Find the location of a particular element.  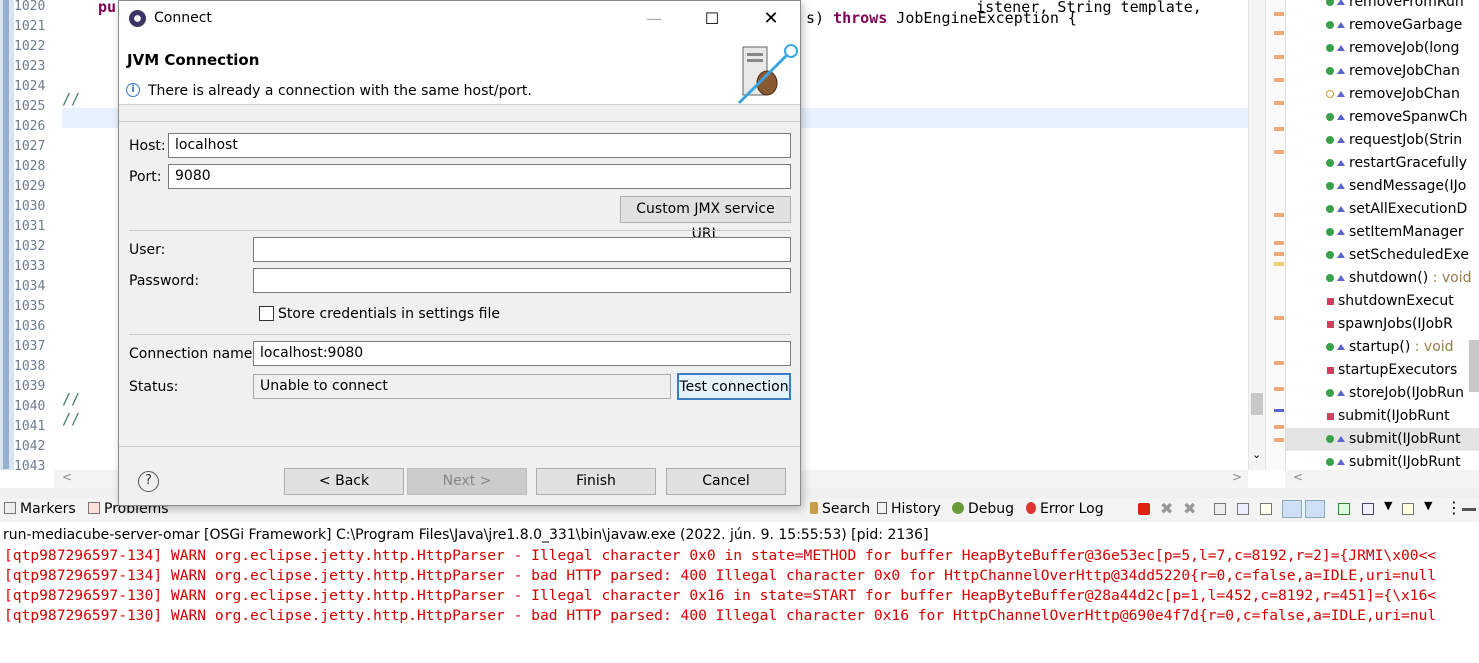

password-label: Password: is located at coordinates (164, 281).